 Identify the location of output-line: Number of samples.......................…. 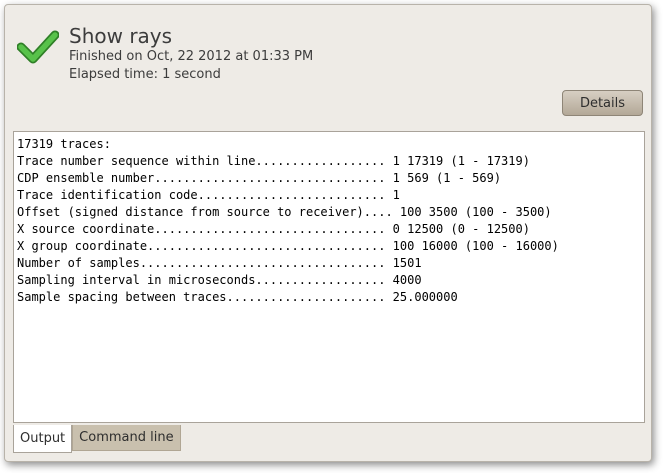
(219, 263).